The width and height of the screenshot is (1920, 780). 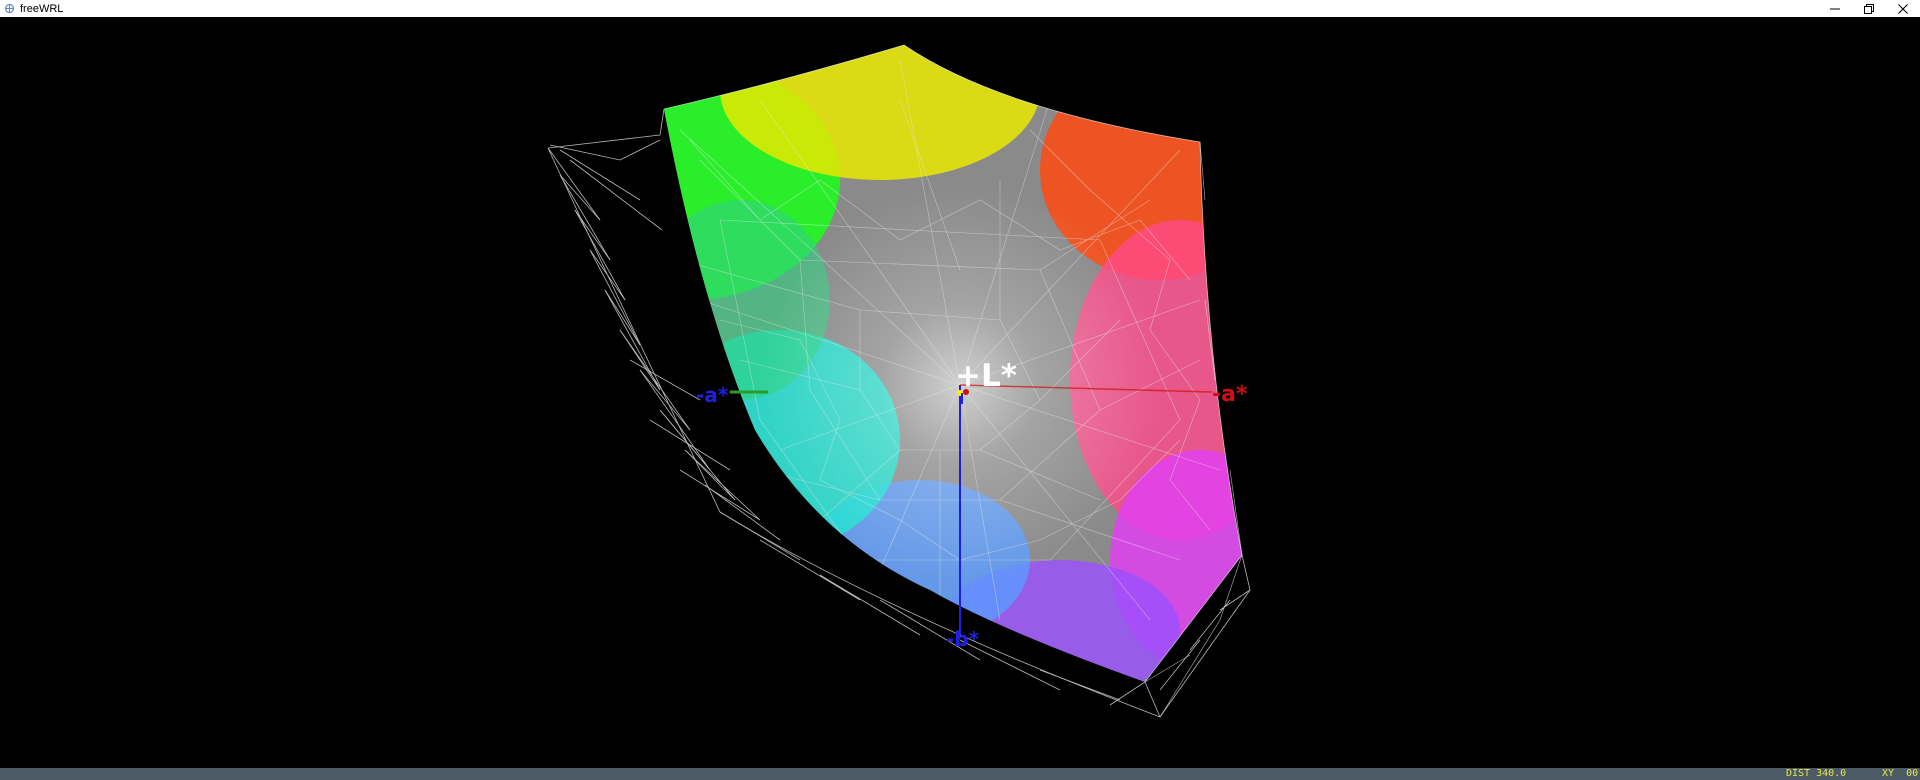 I want to click on close-icon, so click(x=1903, y=8).